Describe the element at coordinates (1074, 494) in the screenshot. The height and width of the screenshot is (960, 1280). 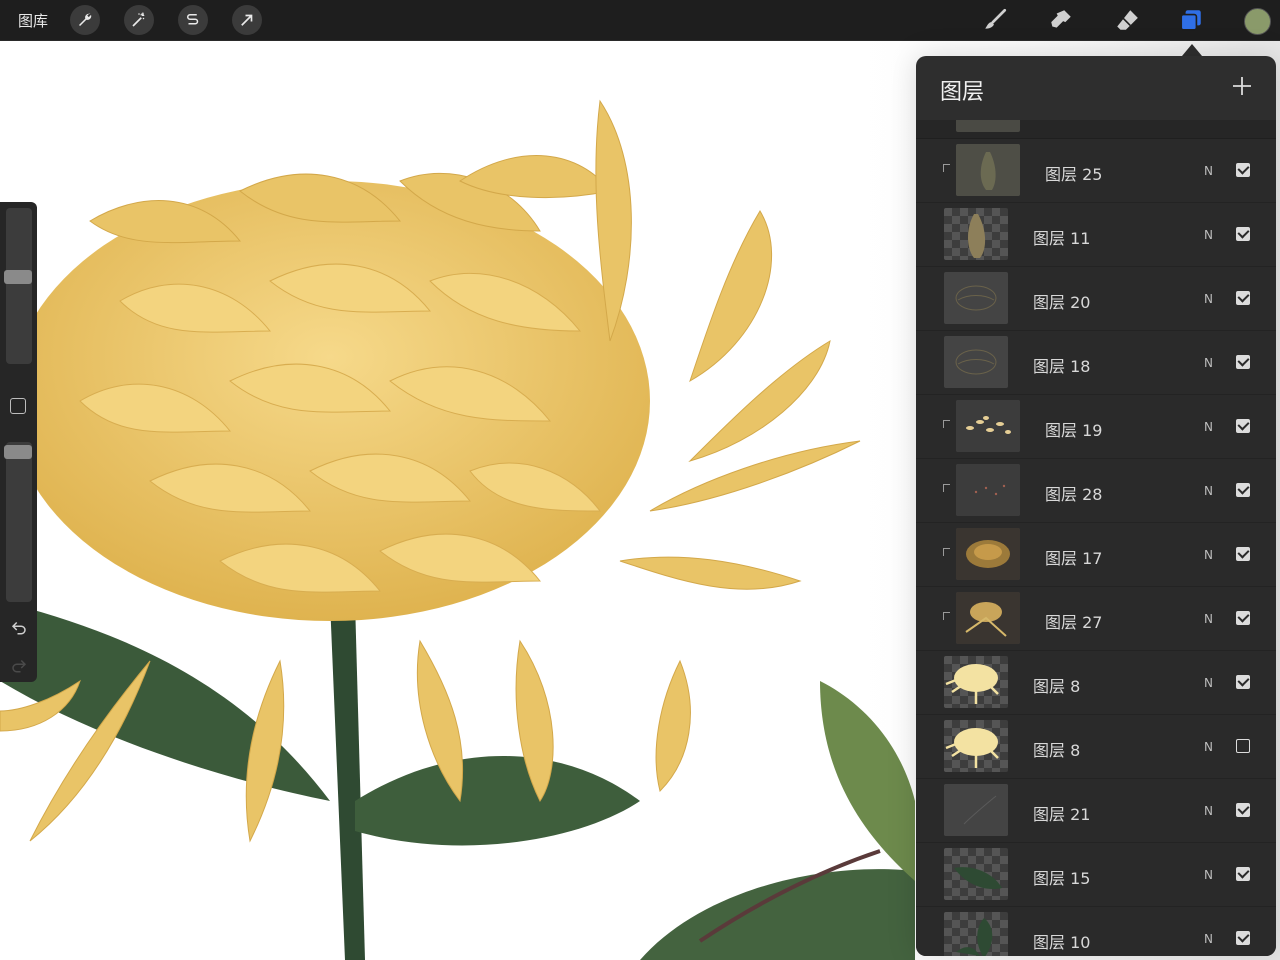
I see `layer-name: 图层 28` at that location.